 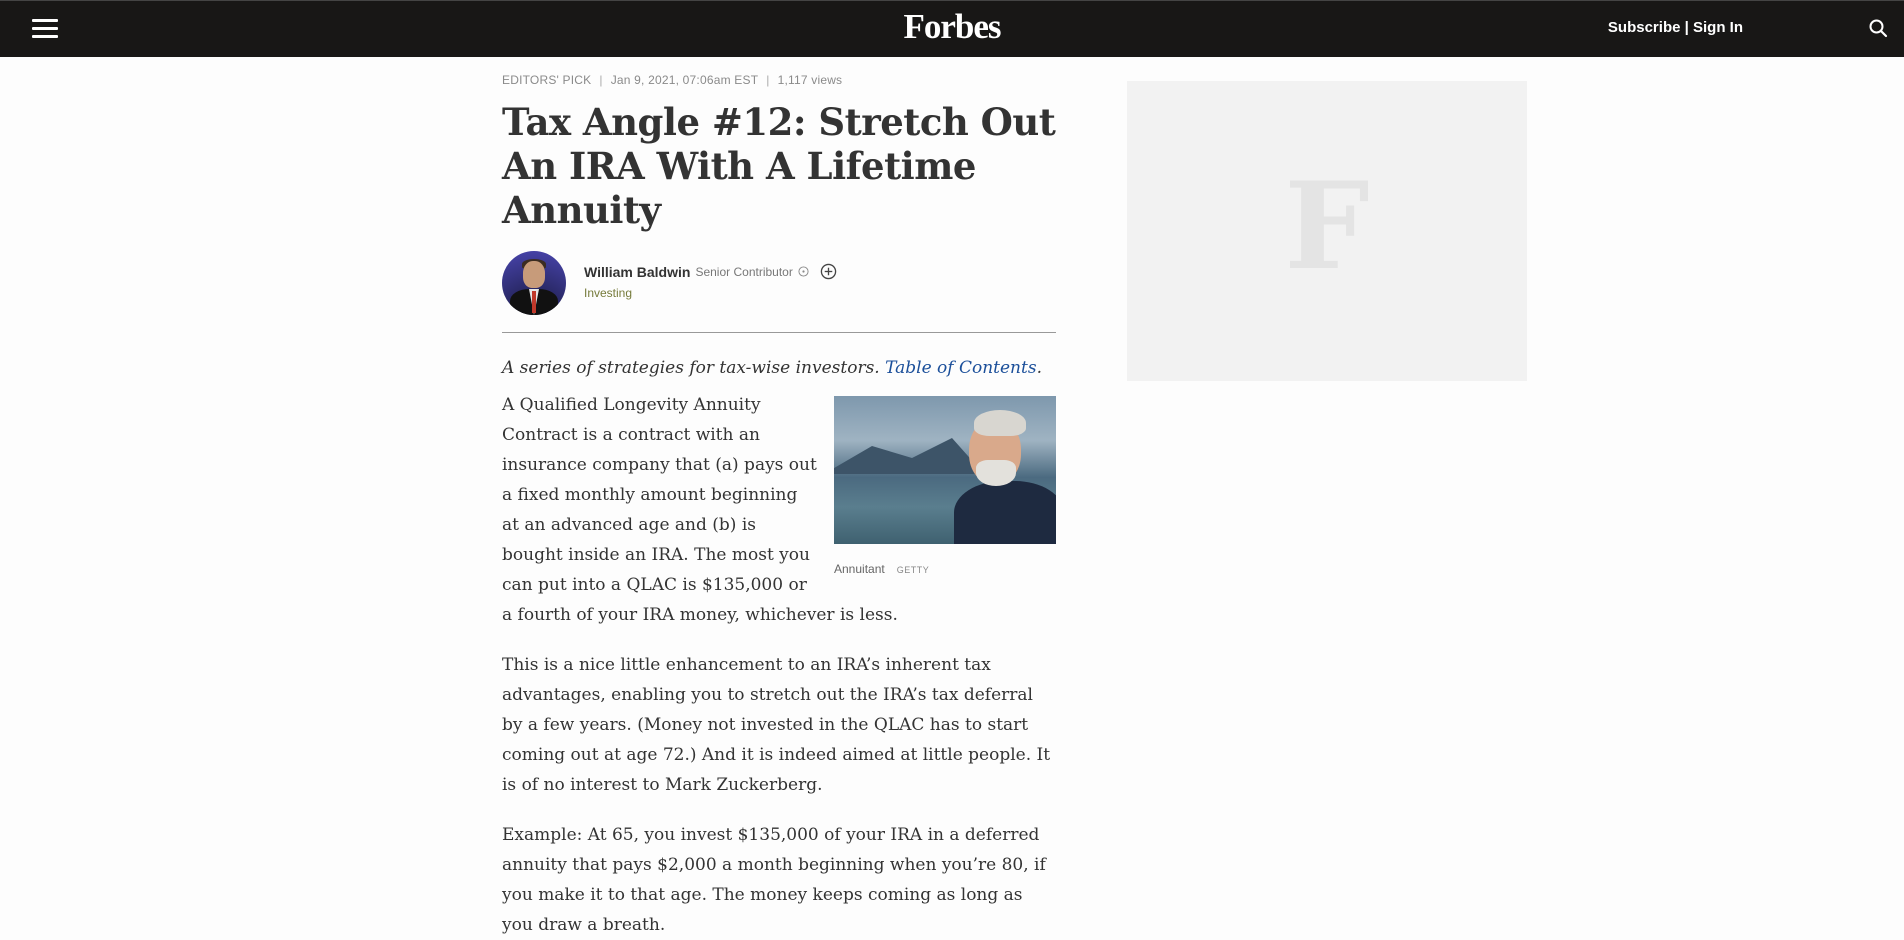 I want to click on table-of-contents-link: Table of Contents, so click(x=960, y=368).